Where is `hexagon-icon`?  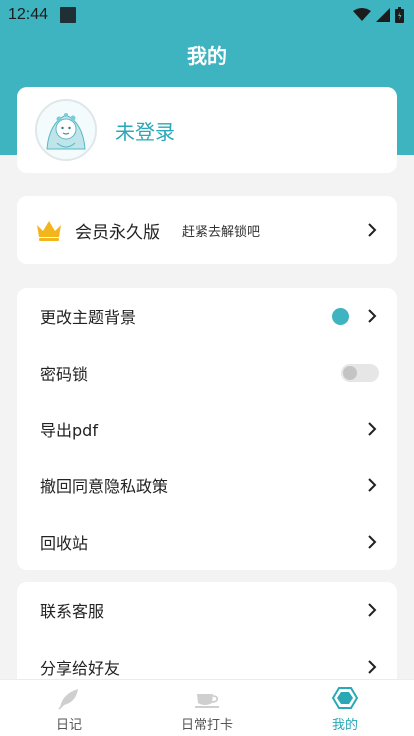
hexagon-icon is located at coordinates (345, 698).